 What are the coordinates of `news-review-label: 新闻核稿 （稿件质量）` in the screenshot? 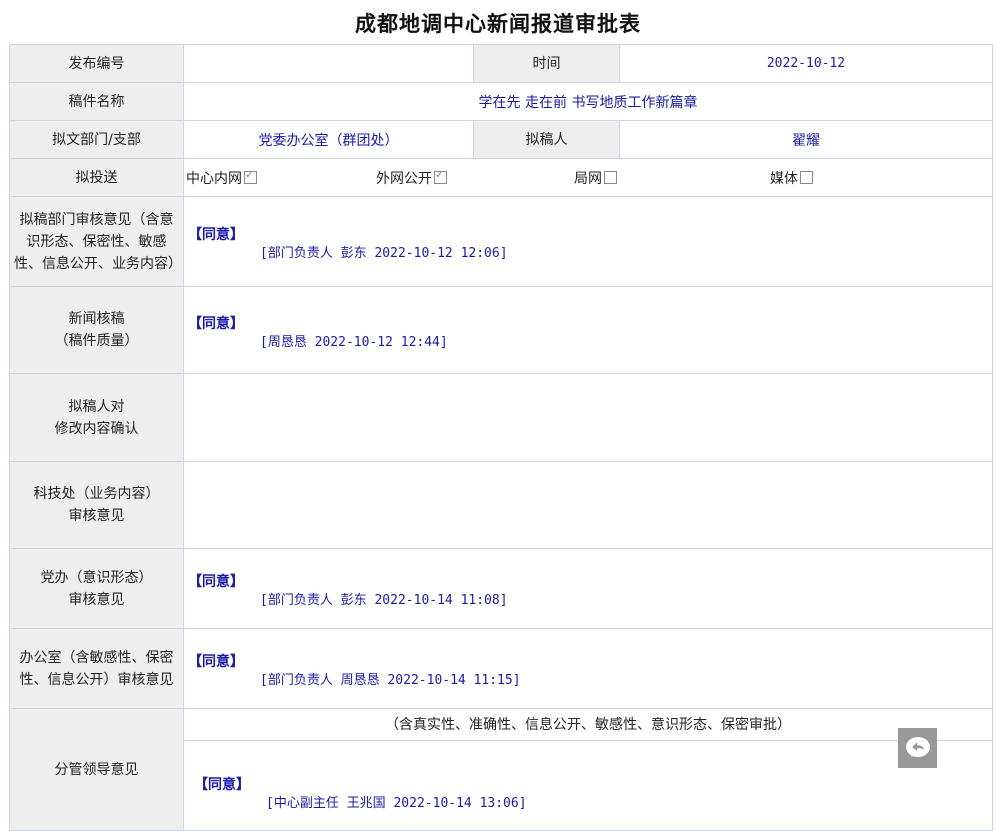 It's located at (96, 330).